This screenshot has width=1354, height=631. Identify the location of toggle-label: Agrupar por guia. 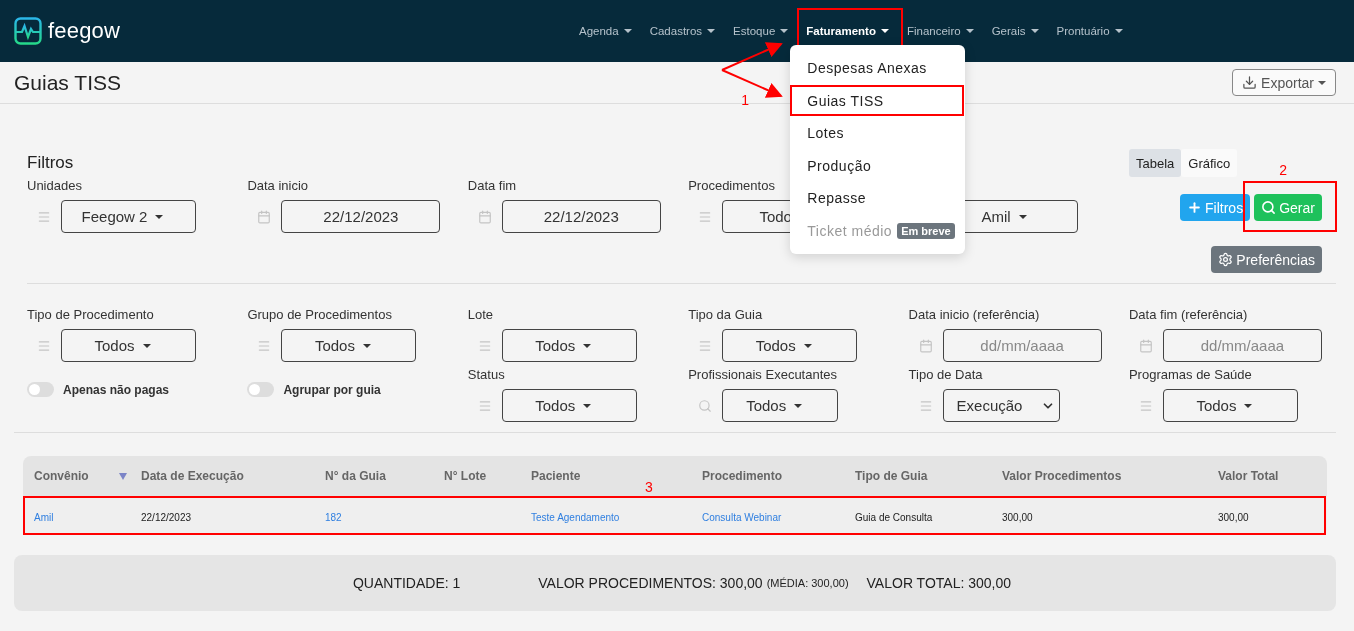
(332, 389).